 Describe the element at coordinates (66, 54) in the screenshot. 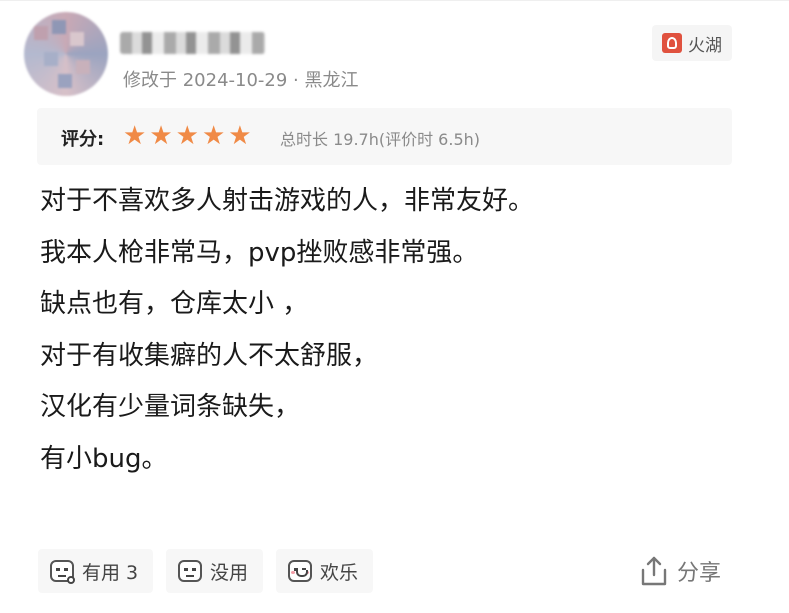

I see `avatar` at that location.